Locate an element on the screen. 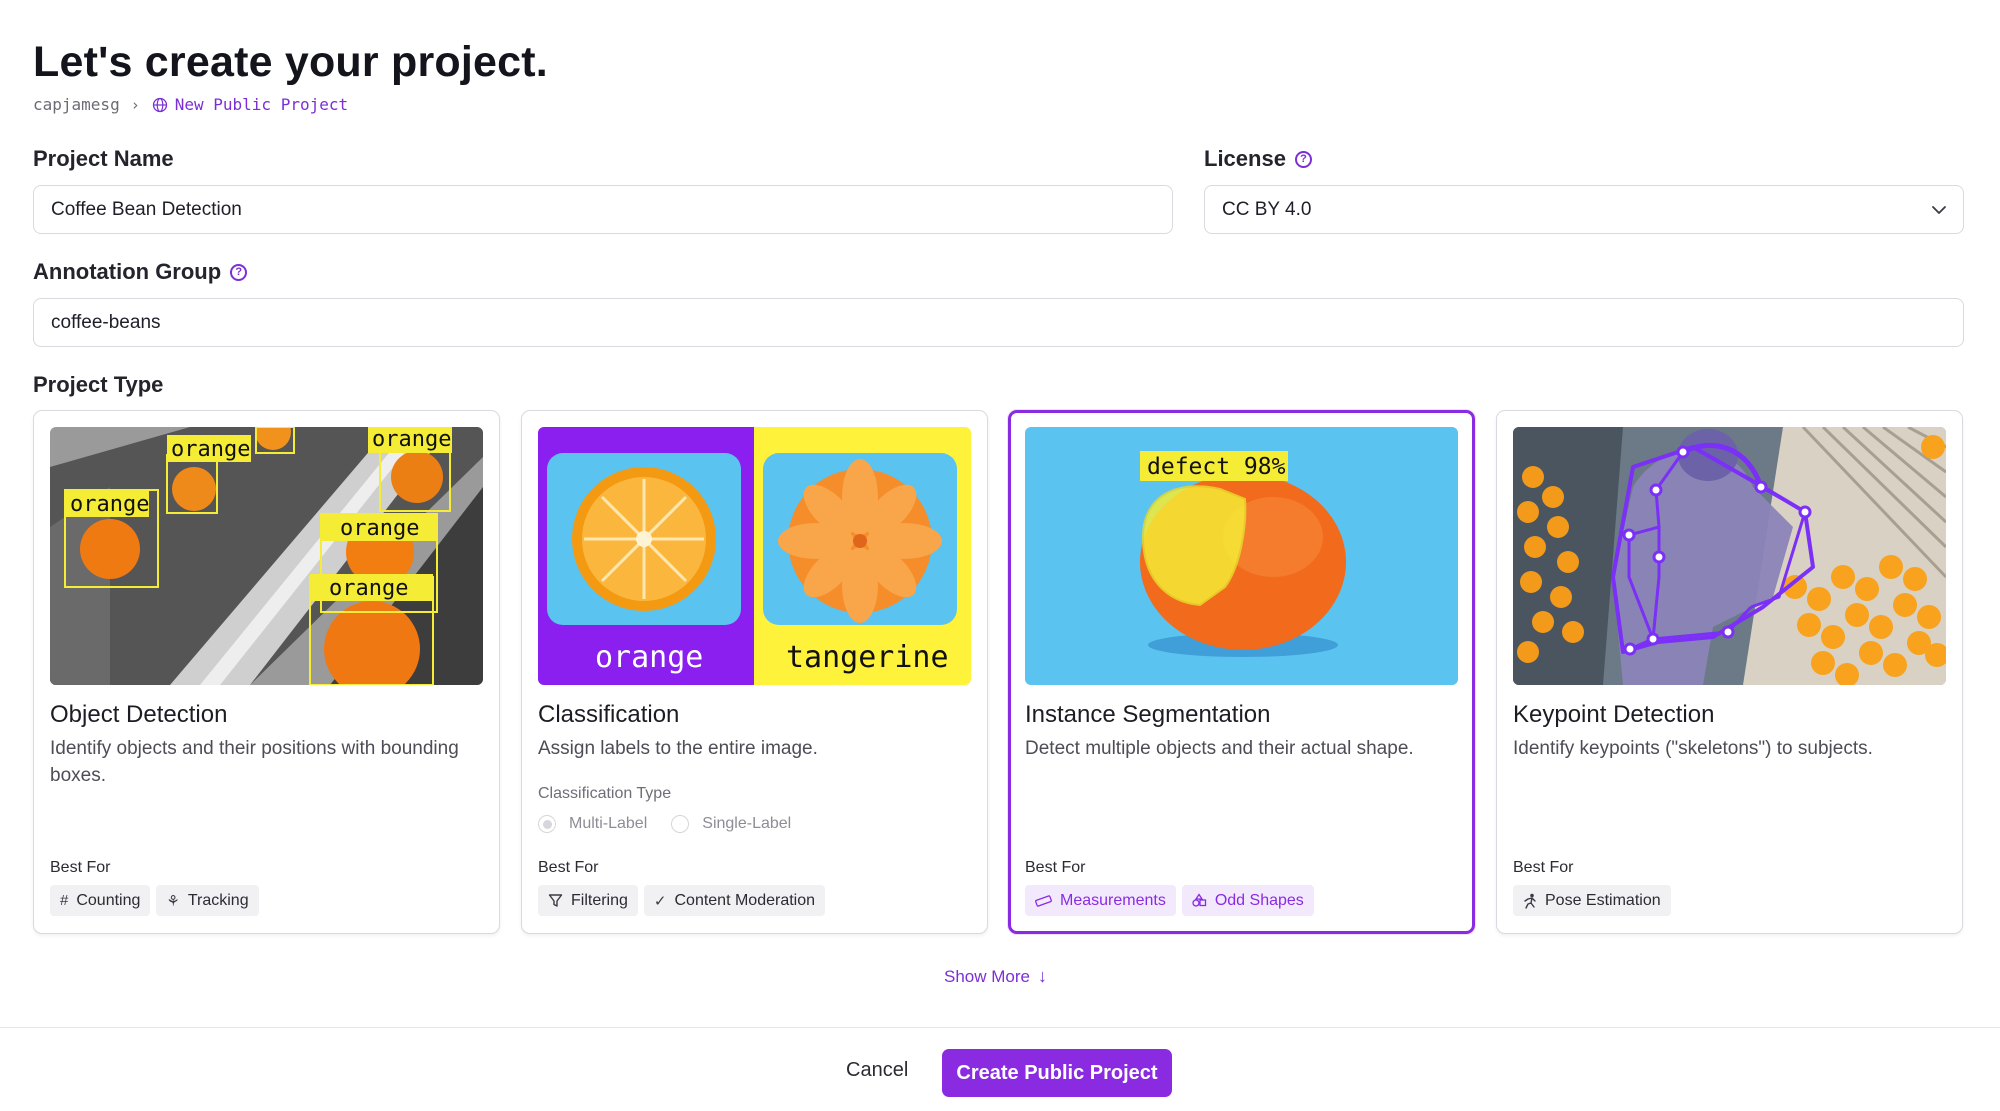 Image resolution: width=2000 pixels, height=1111 pixels. ruler-icon is located at coordinates (1043, 900).